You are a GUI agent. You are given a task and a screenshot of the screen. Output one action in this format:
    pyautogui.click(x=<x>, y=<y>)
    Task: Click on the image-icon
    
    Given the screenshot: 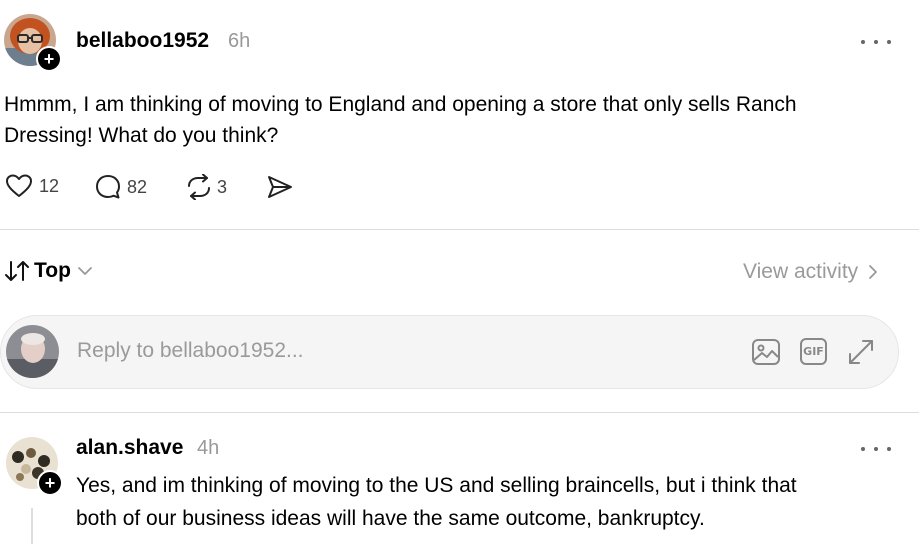 What is the action you would take?
    pyautogui.click(x=766, y=352)
    